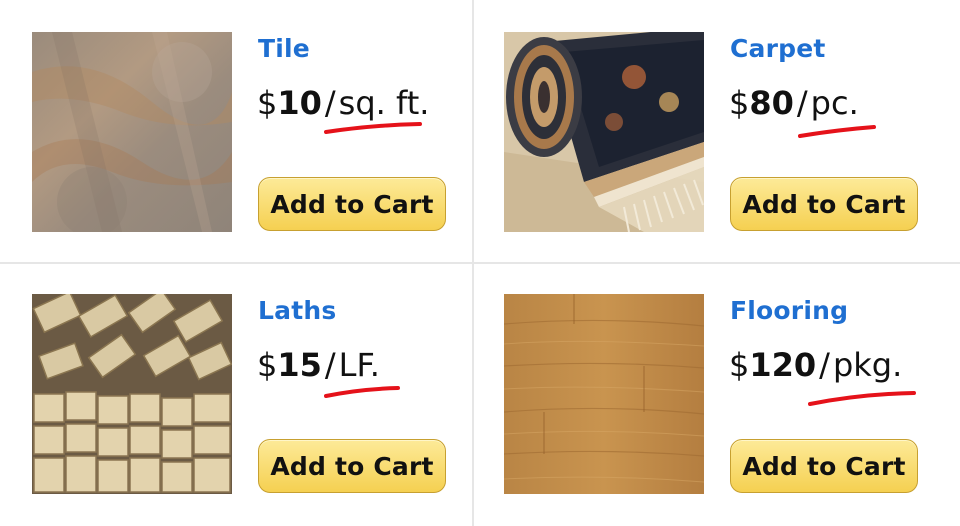  What do you see at coordinates (789, 310) in the screenshot?
I see `product-name: Flooring` at bounding box center [789, 310].